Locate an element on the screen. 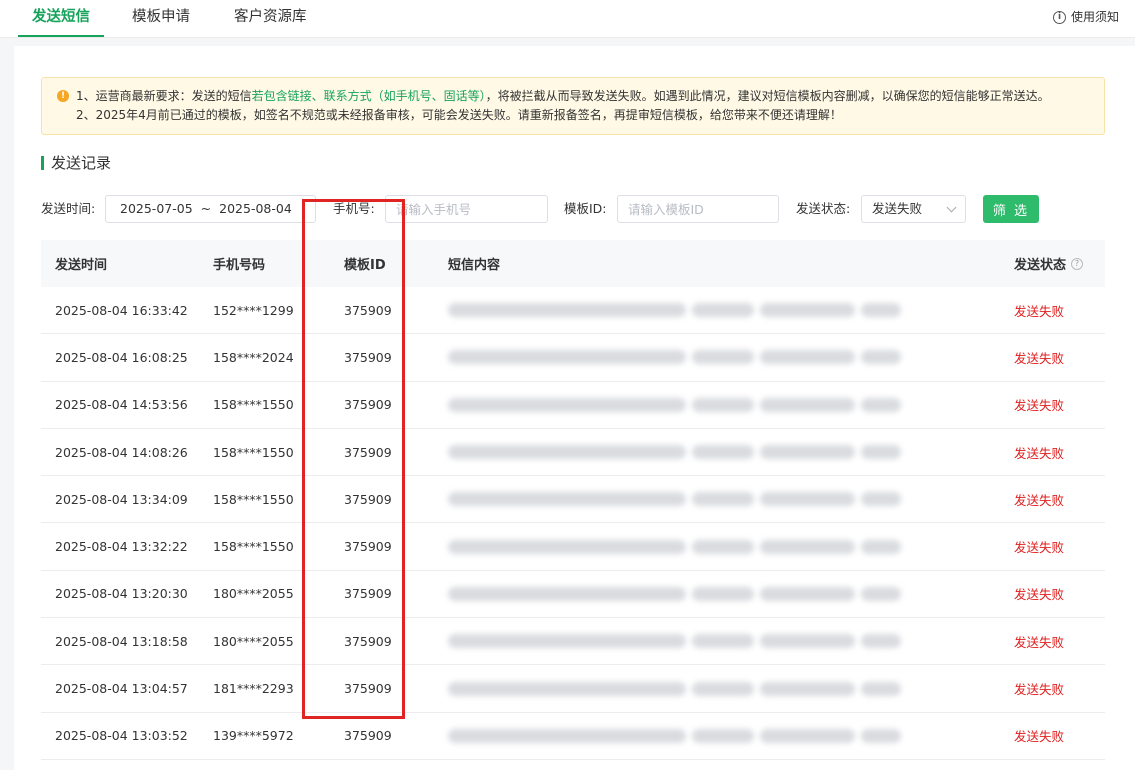 Image resolution: width=1135 pixels, height=770 pixels. cell-phone: 139****5972 is located at coordinates (253, 736).